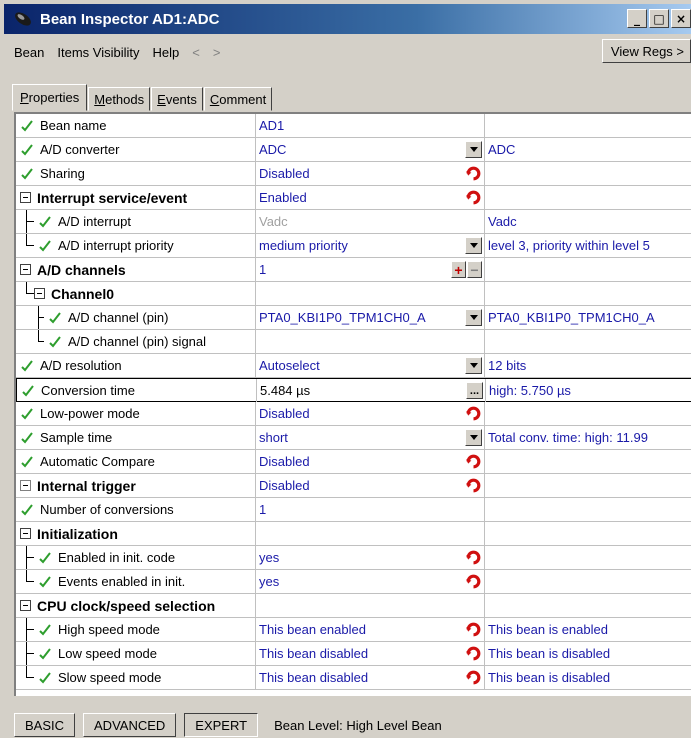  What do you see at coordinates (353, 558) in the screenshot?
I see `property-row-enabled-in-init-code: Enabled in init. code yes` at bounding box center [353, 558].